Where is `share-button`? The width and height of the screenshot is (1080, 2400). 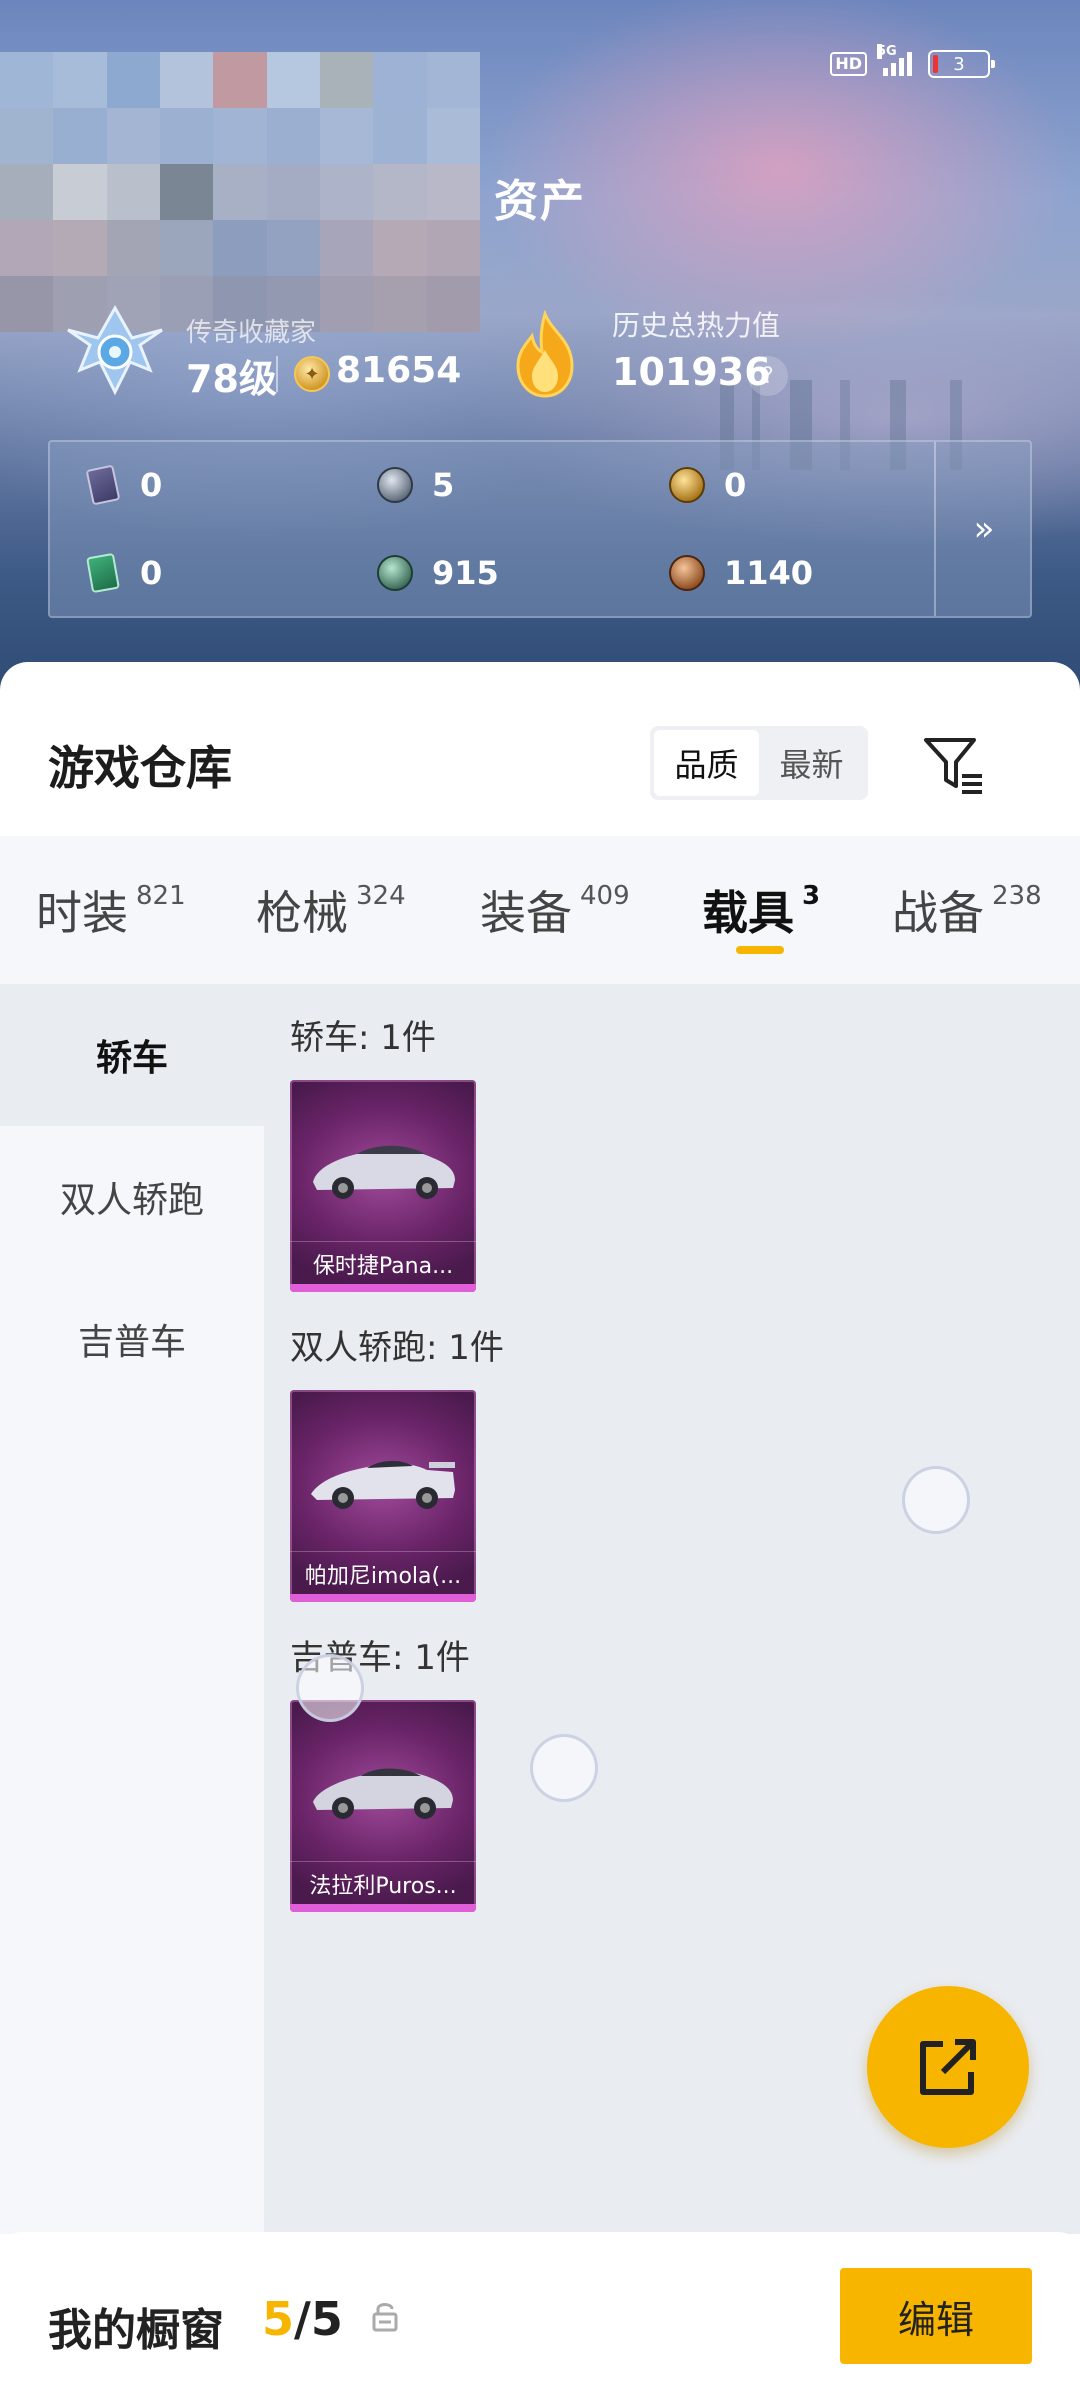 share-button is located at coordinates (948, 2067).